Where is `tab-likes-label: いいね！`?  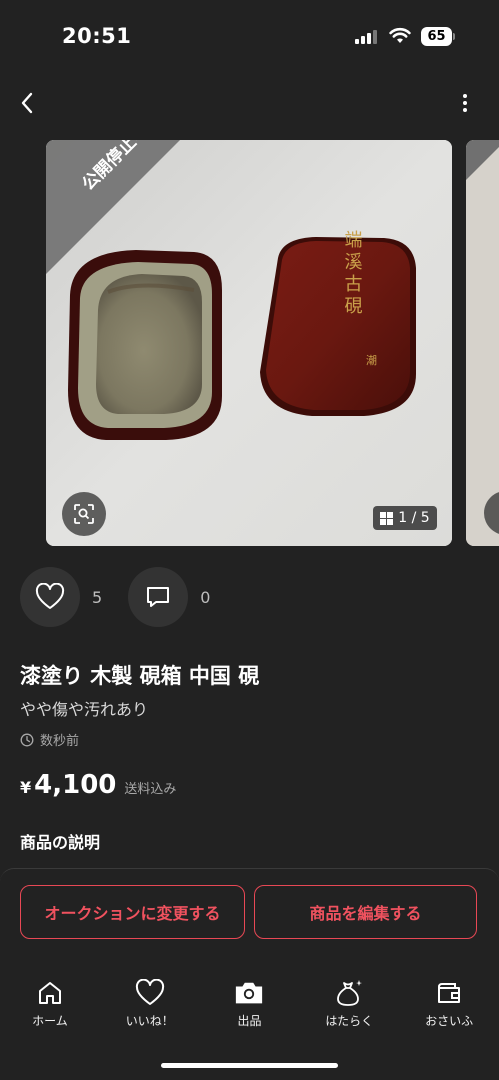
tab-likes-label: いいね！ is located at coordinates (149, 1021).